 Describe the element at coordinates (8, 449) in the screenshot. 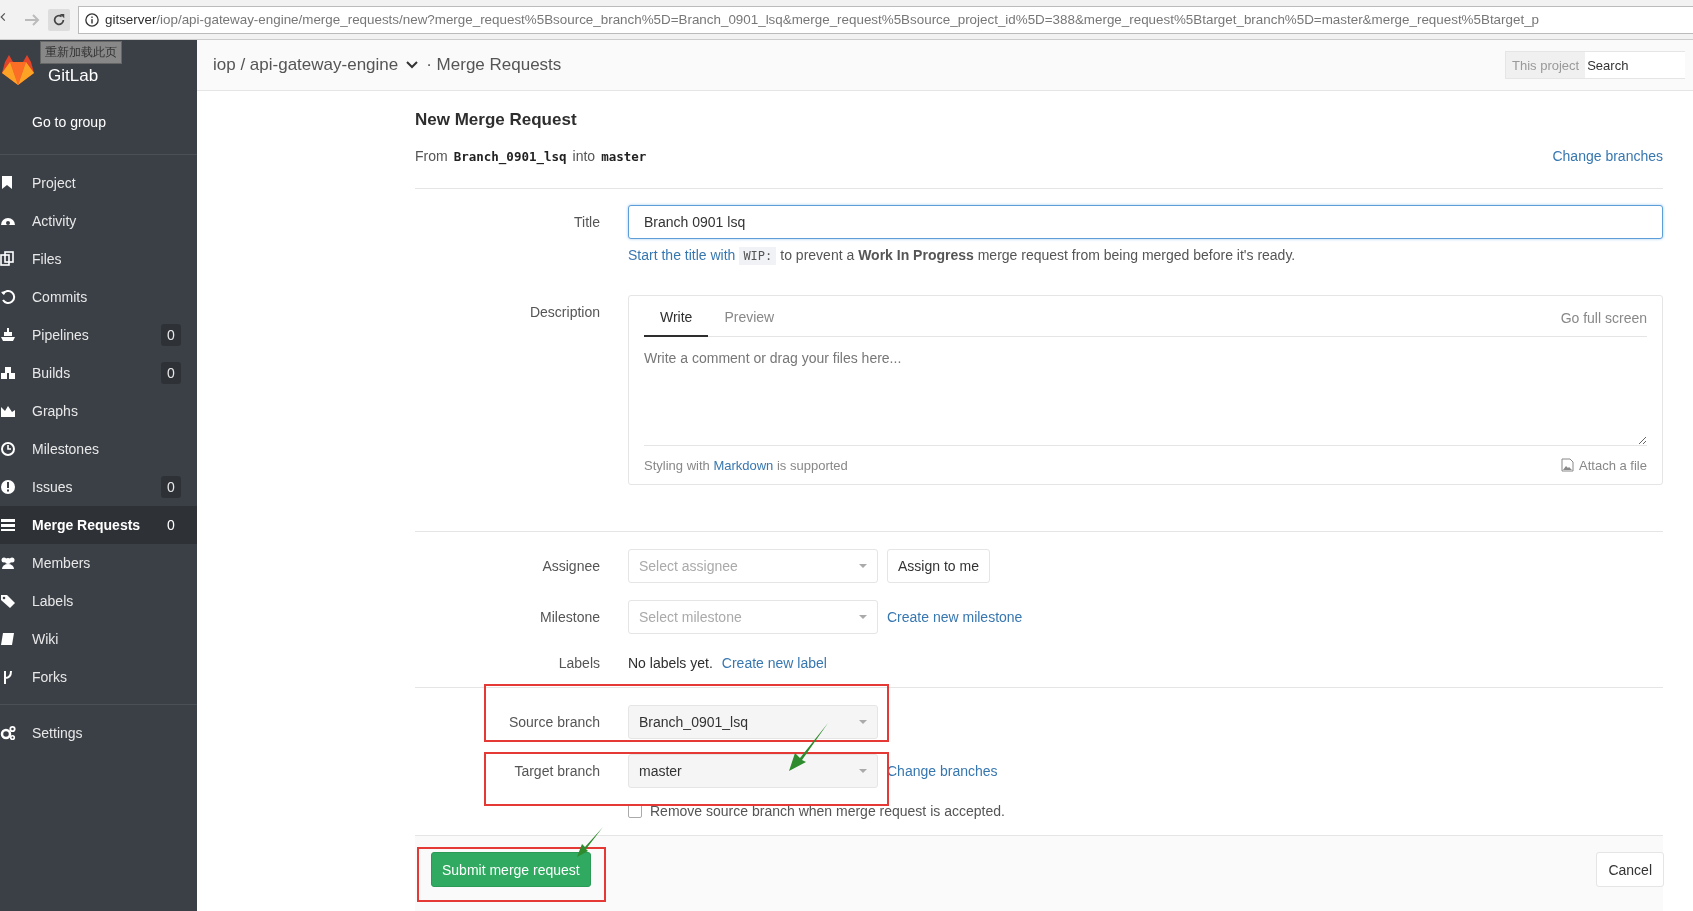

I see `clock-icon` at that location.